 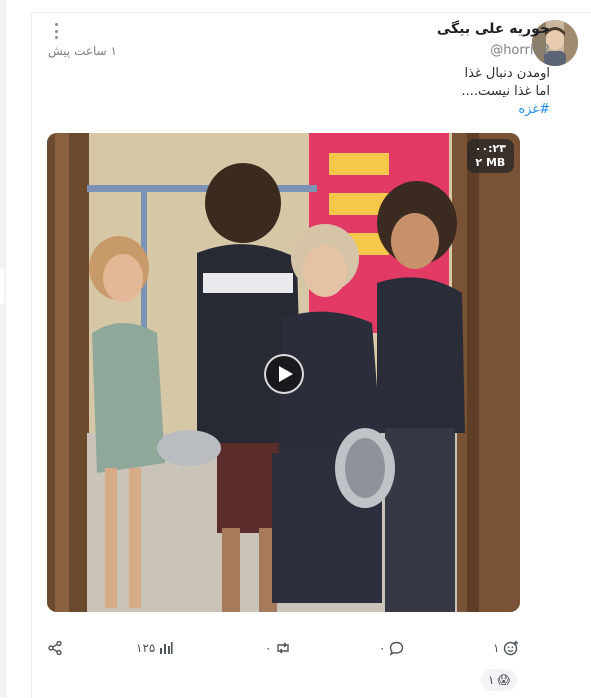 I want to click on share-button, so click(x=55, y=648).